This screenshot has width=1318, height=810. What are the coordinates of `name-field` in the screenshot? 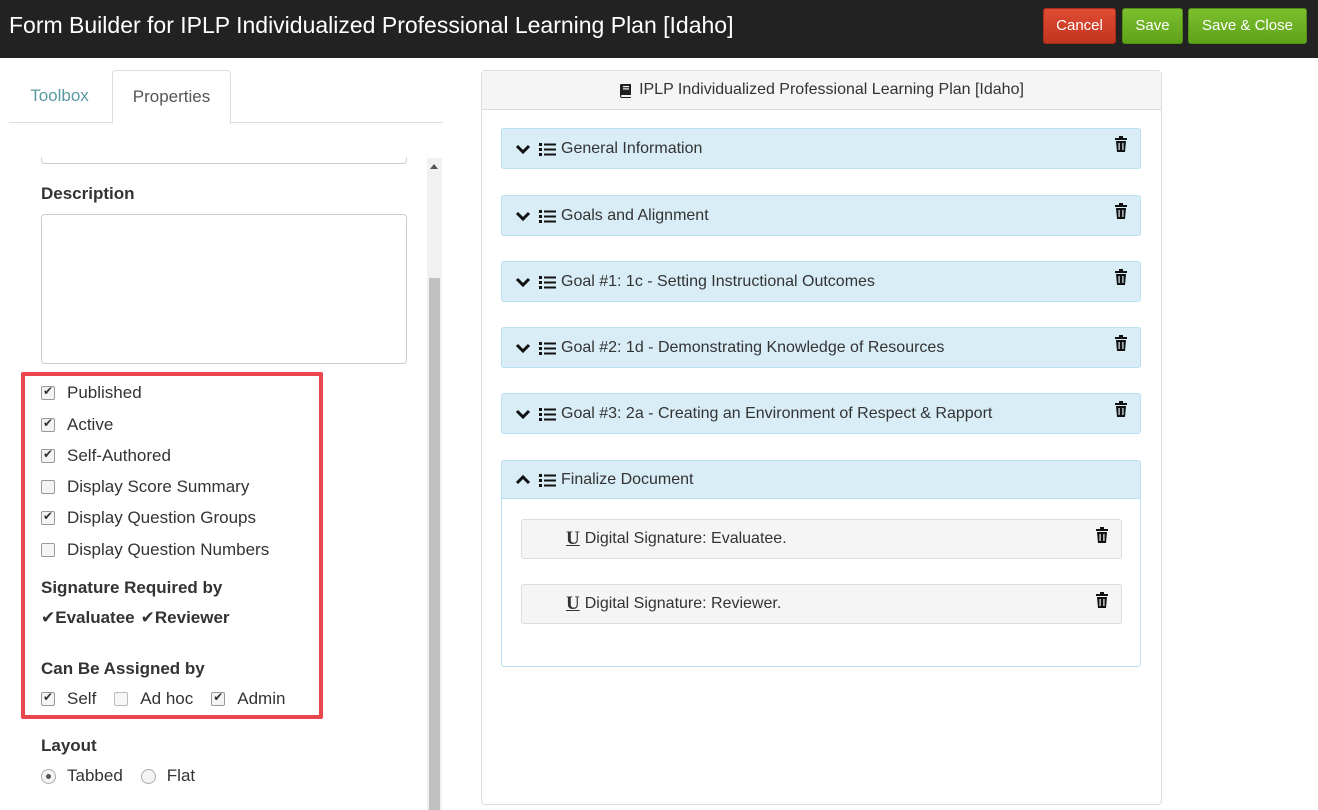 It's located at (224, 161).